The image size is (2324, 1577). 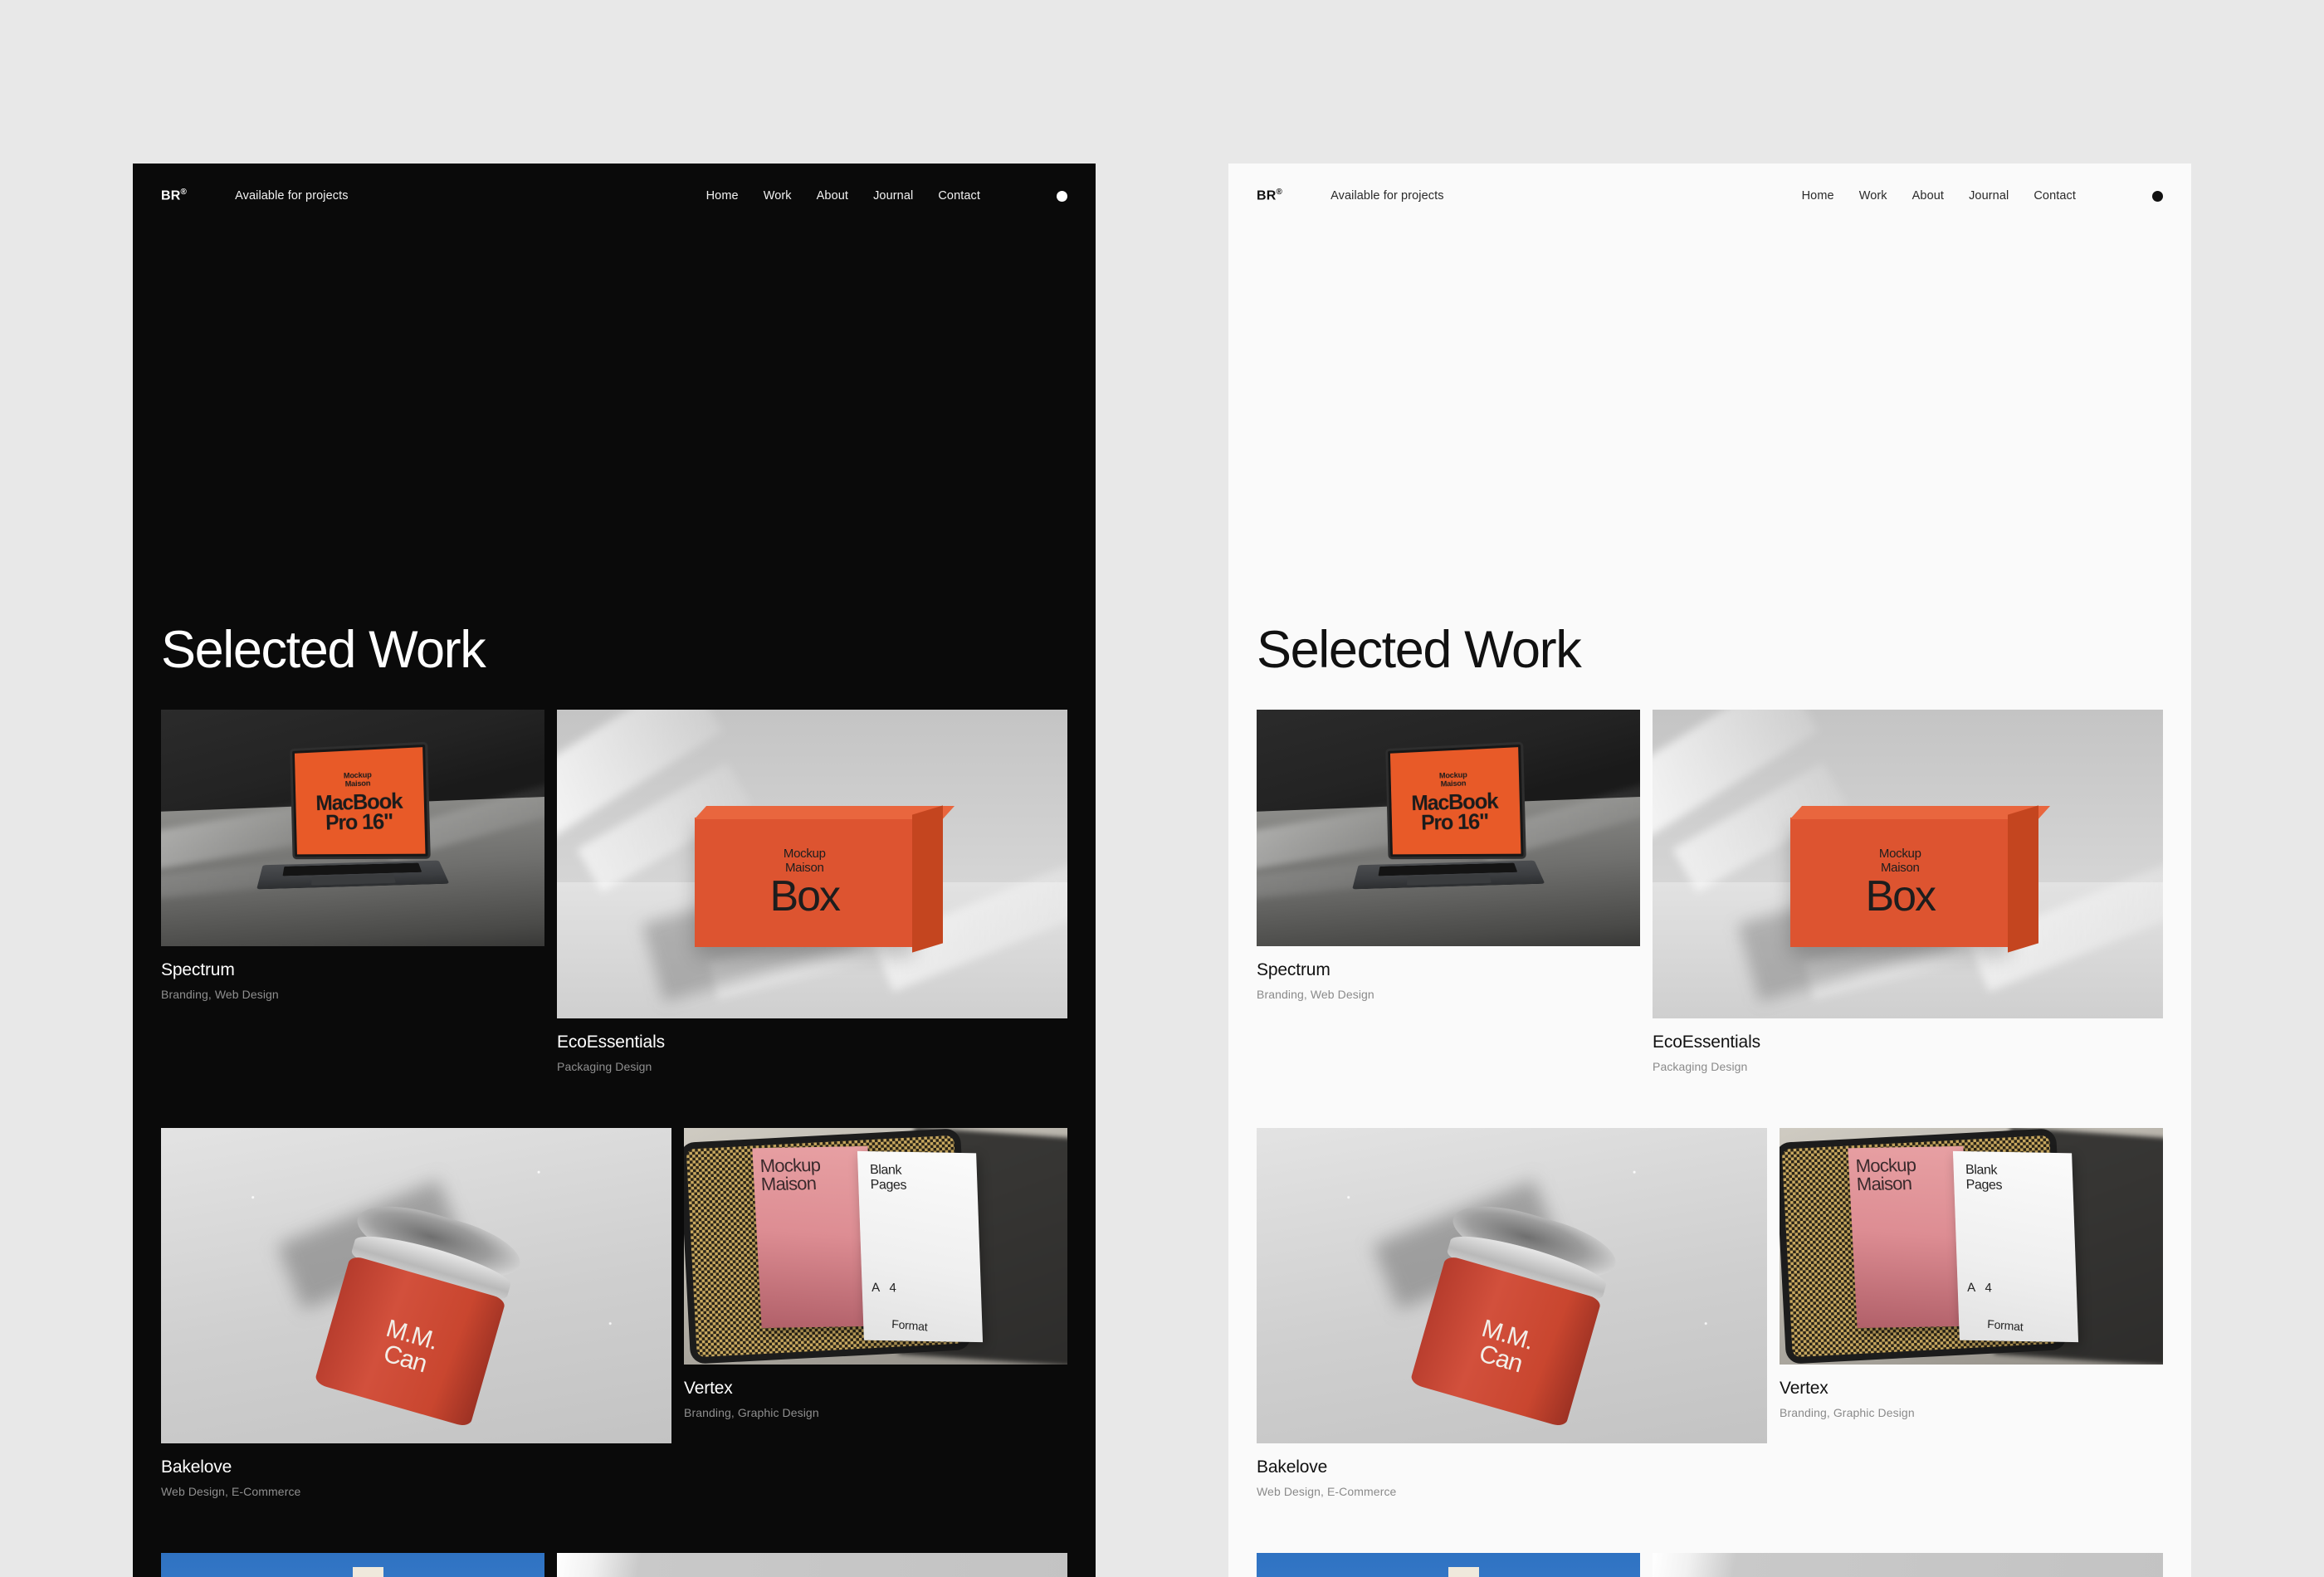 I want to click on dot-indicator-icon-light, so click(x=2157, y=196).